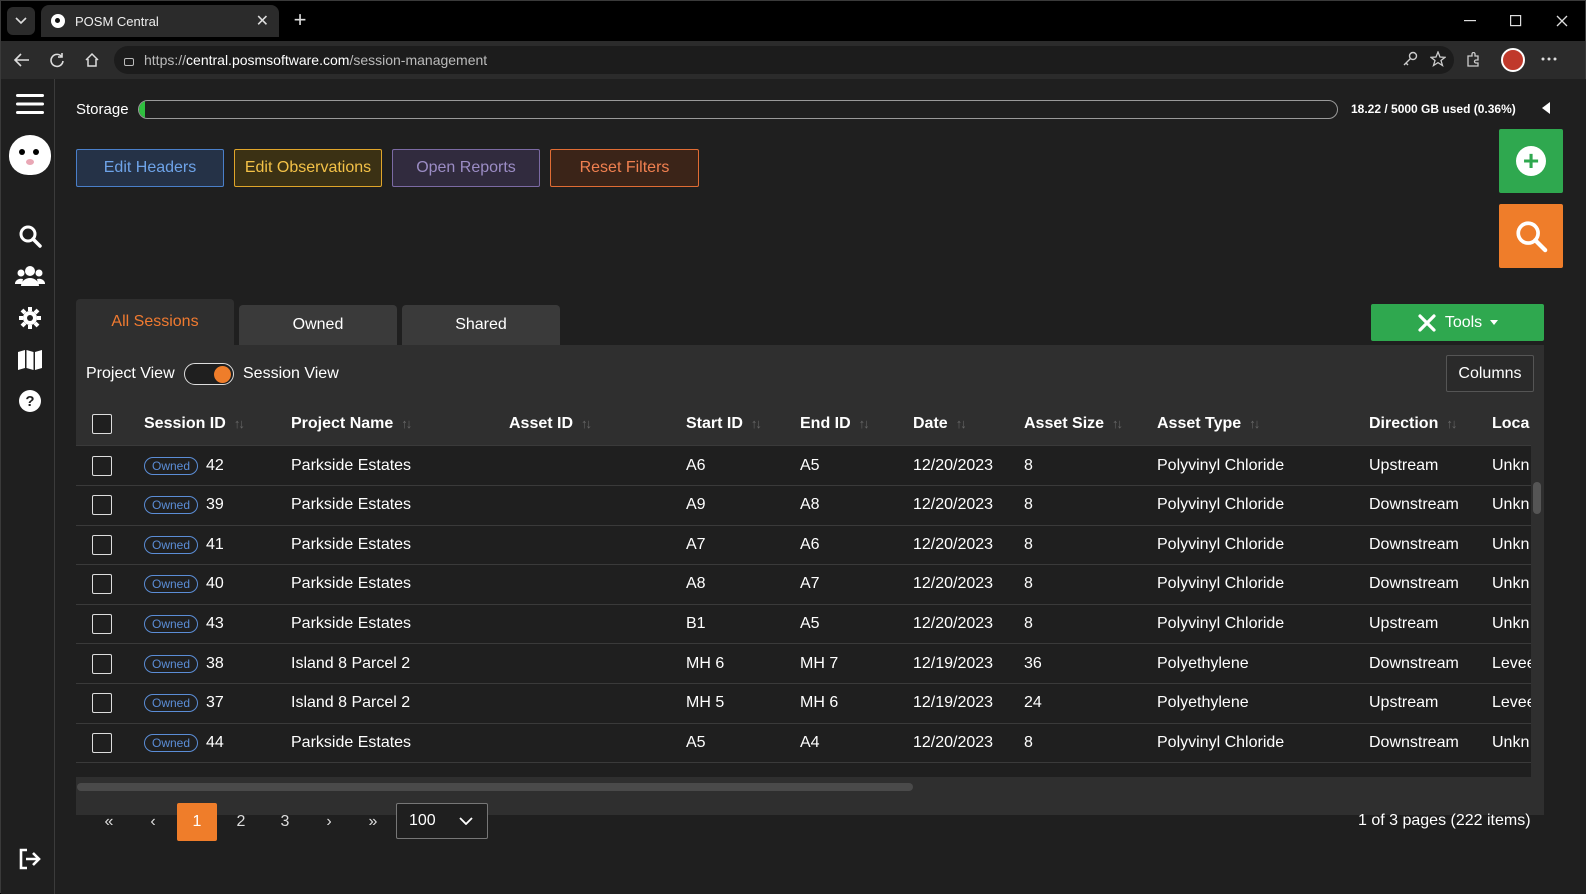  Describe the element at coordinates (30, 318) in the screenshot. I see `settings-gear-icon` at that location.